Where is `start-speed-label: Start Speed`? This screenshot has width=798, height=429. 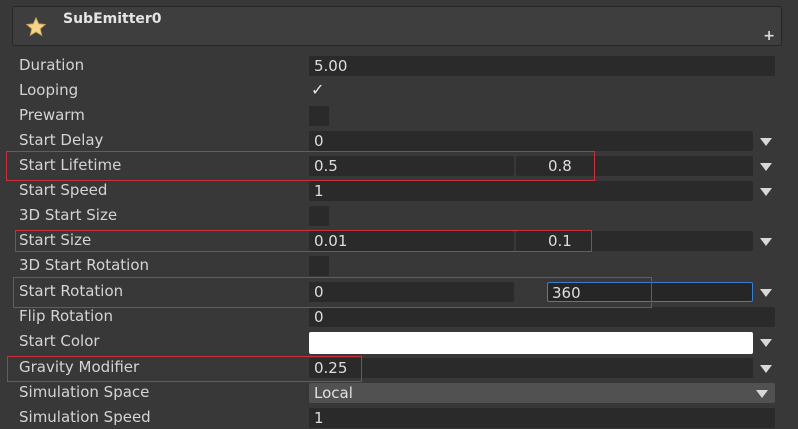
start-speed-label: Start Speed is located at coordinates (63, 190).